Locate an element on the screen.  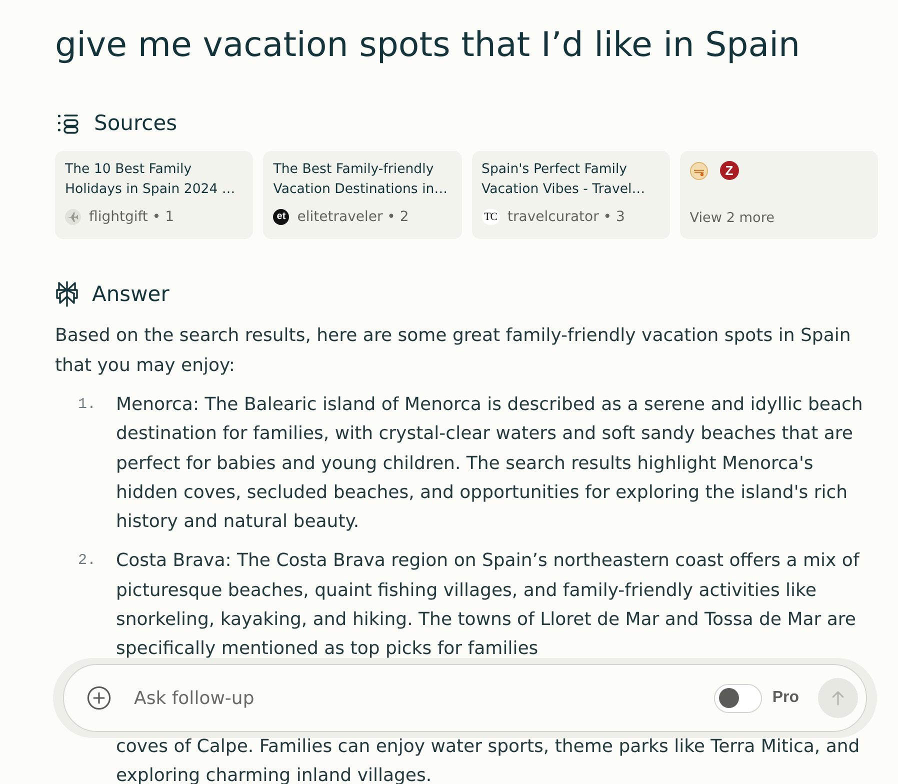
round-emblem-icon is located at coordinates (699, 171).